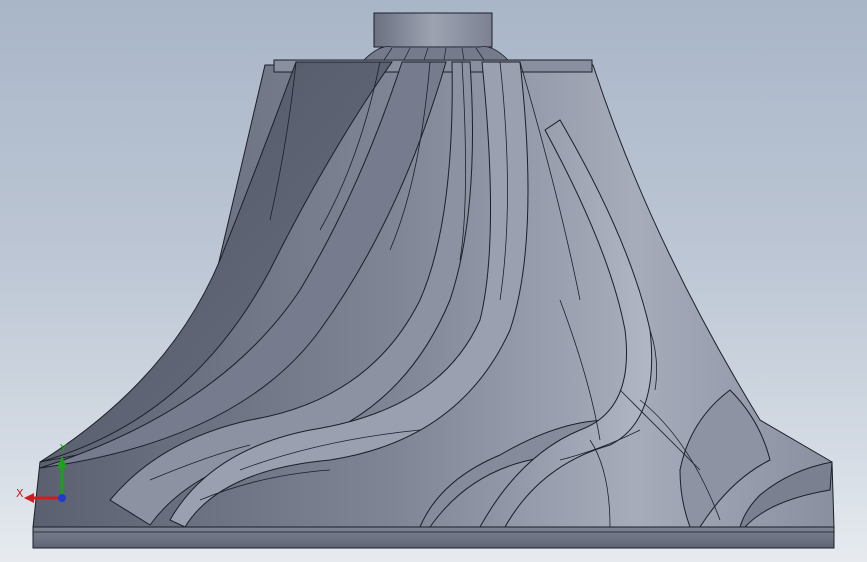  I want to click on y-axis-label: Y, so click(63, 448).